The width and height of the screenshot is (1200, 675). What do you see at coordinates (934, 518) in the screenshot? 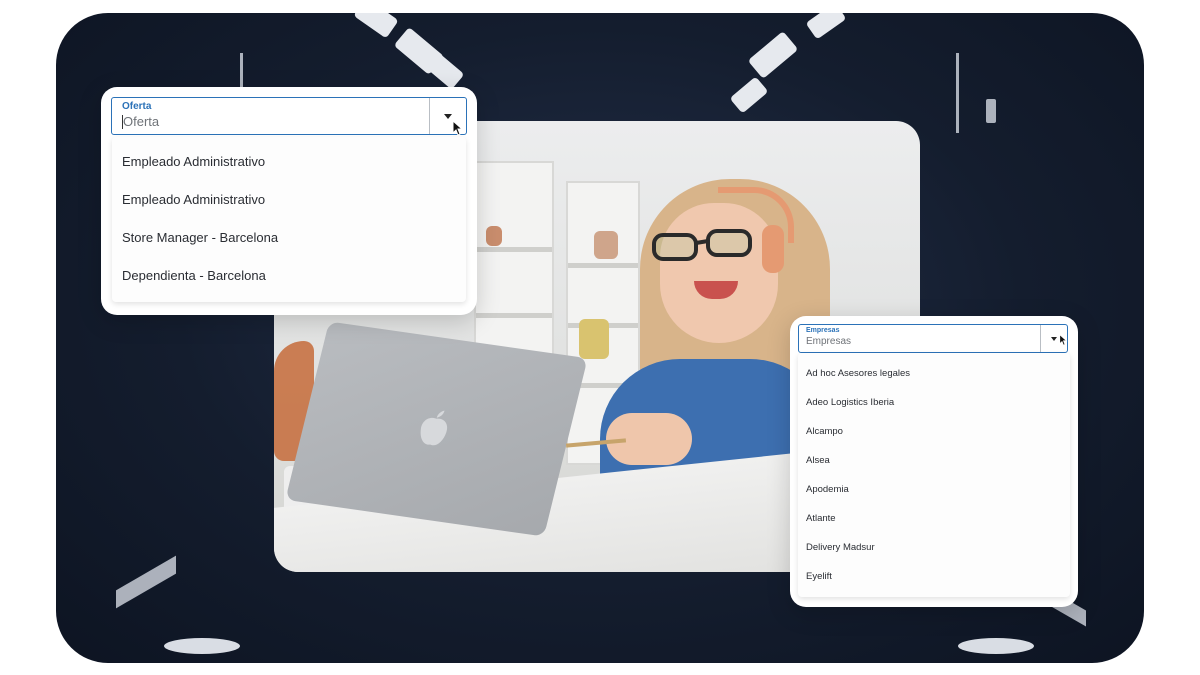
I see `empresas-option: Atlante` at bounding box center [934, 518].